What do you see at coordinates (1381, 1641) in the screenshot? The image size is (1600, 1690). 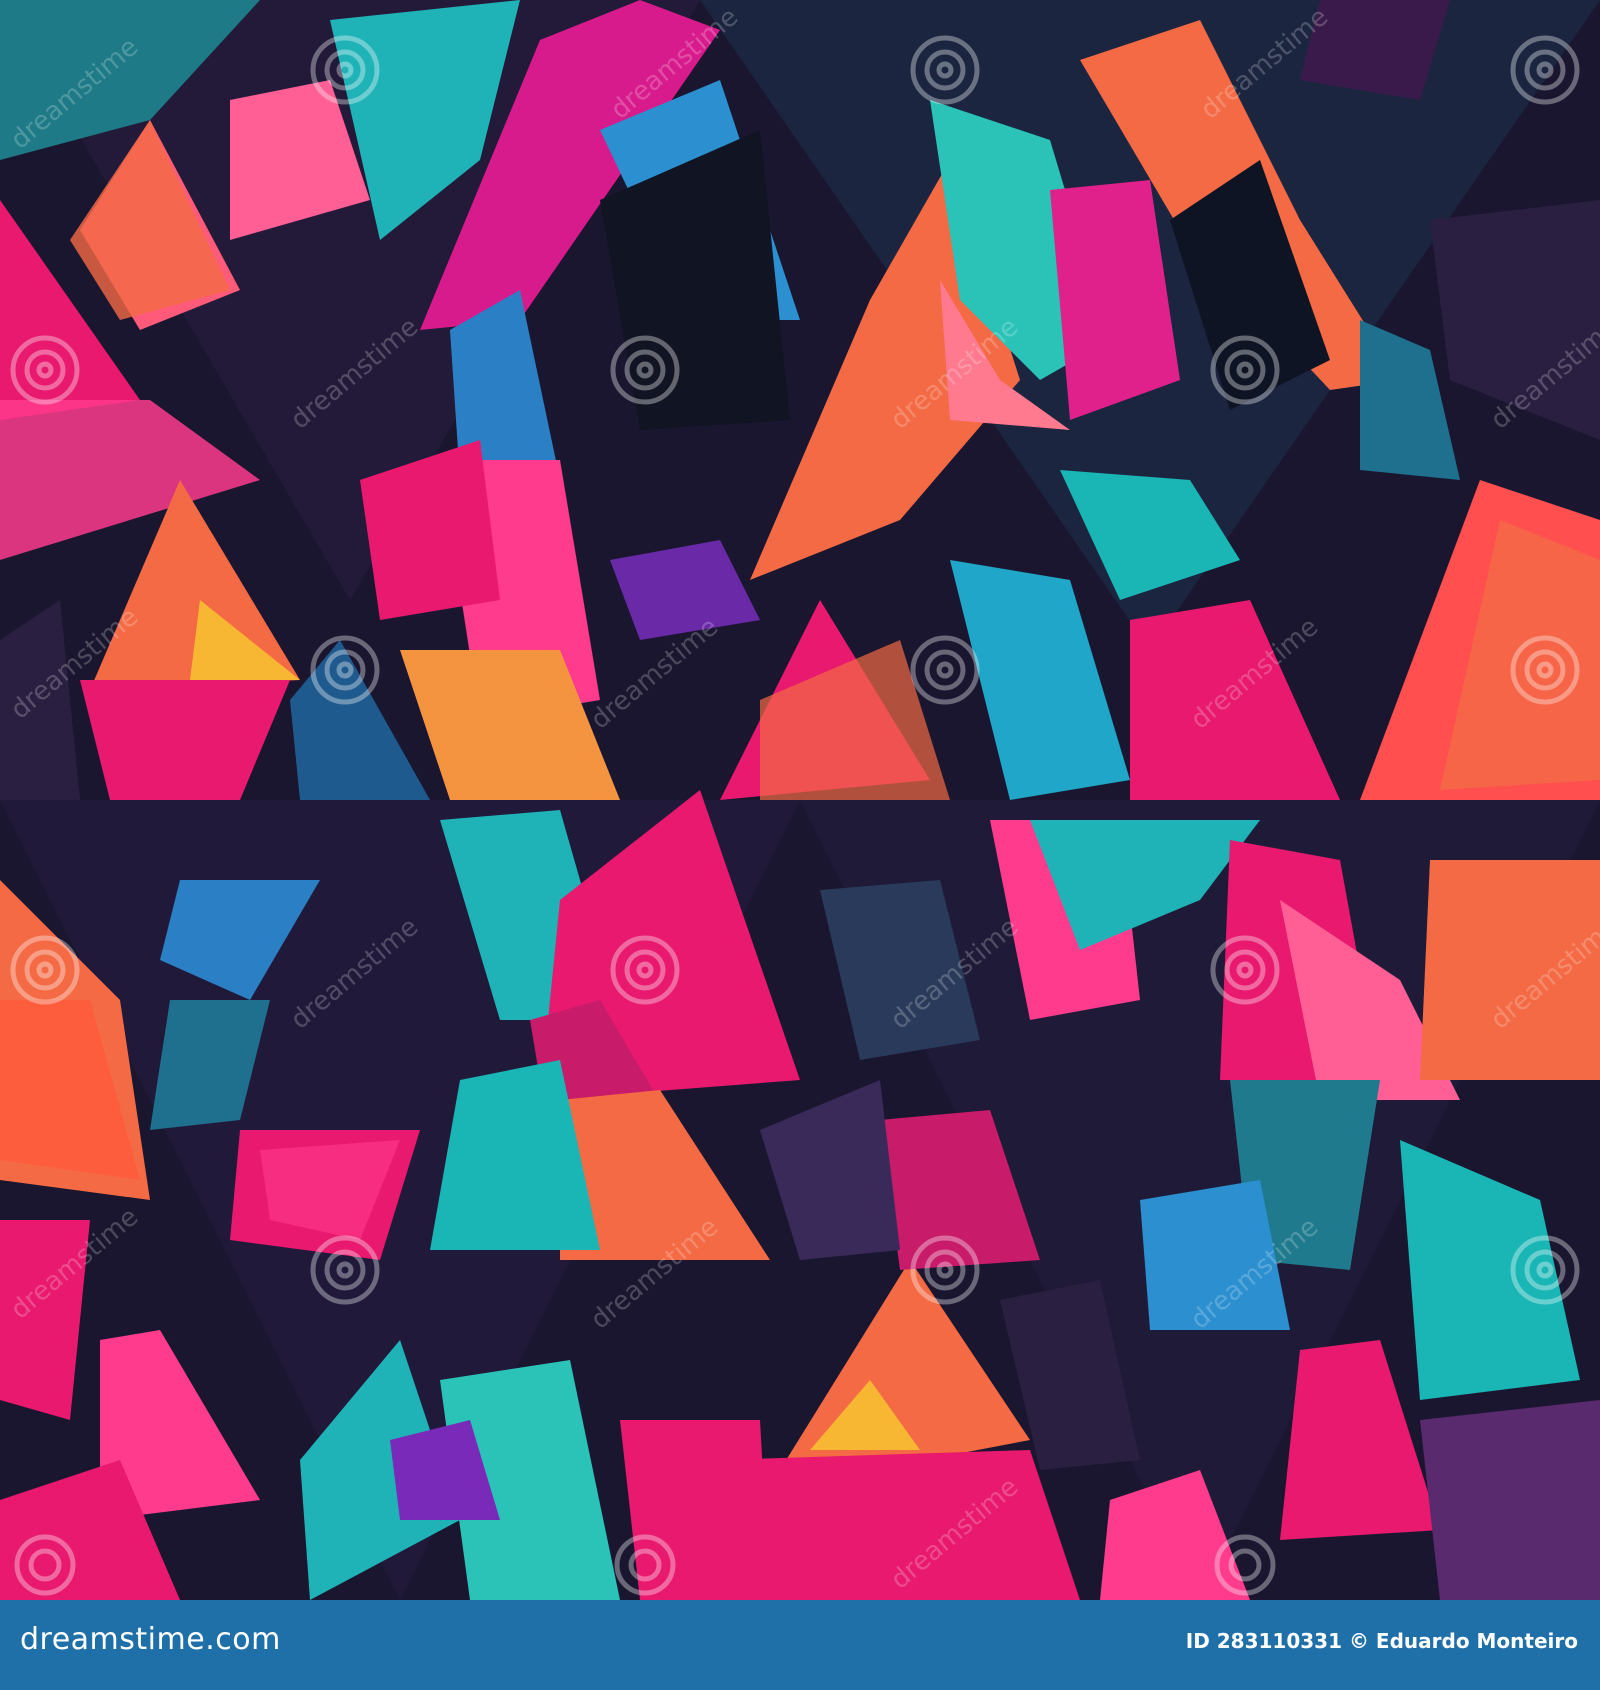 I see `footer-image-credit: ID 283110331 © Eduardo Monteiro` at bounding box center [1381, 1641].